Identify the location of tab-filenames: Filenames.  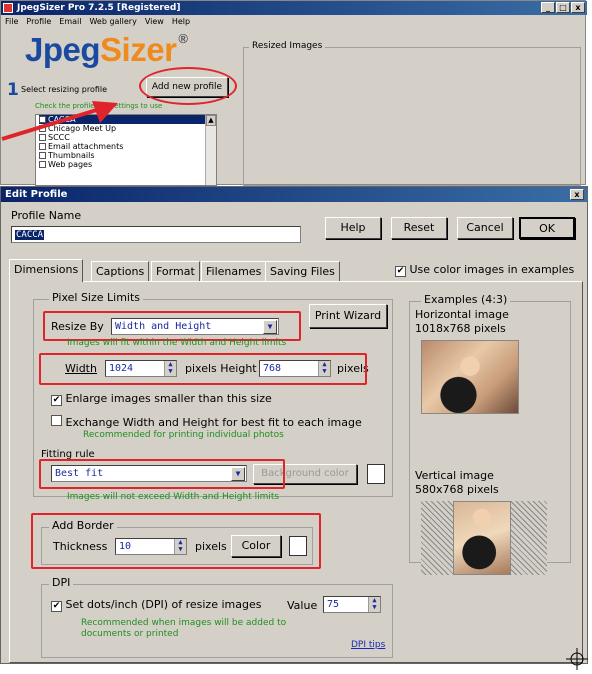
(234, 271).